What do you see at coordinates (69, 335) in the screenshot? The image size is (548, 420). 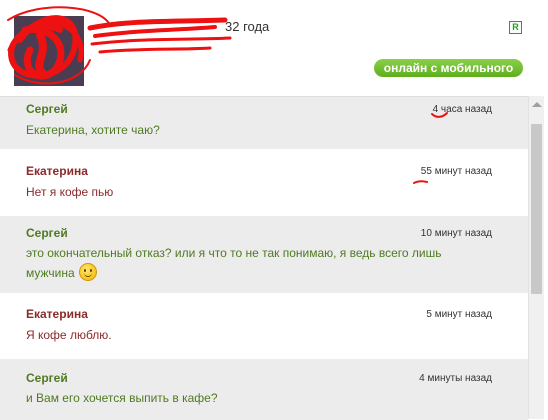 I see `message-text: Я кофе люблю.` at bounding box center [69, 335].